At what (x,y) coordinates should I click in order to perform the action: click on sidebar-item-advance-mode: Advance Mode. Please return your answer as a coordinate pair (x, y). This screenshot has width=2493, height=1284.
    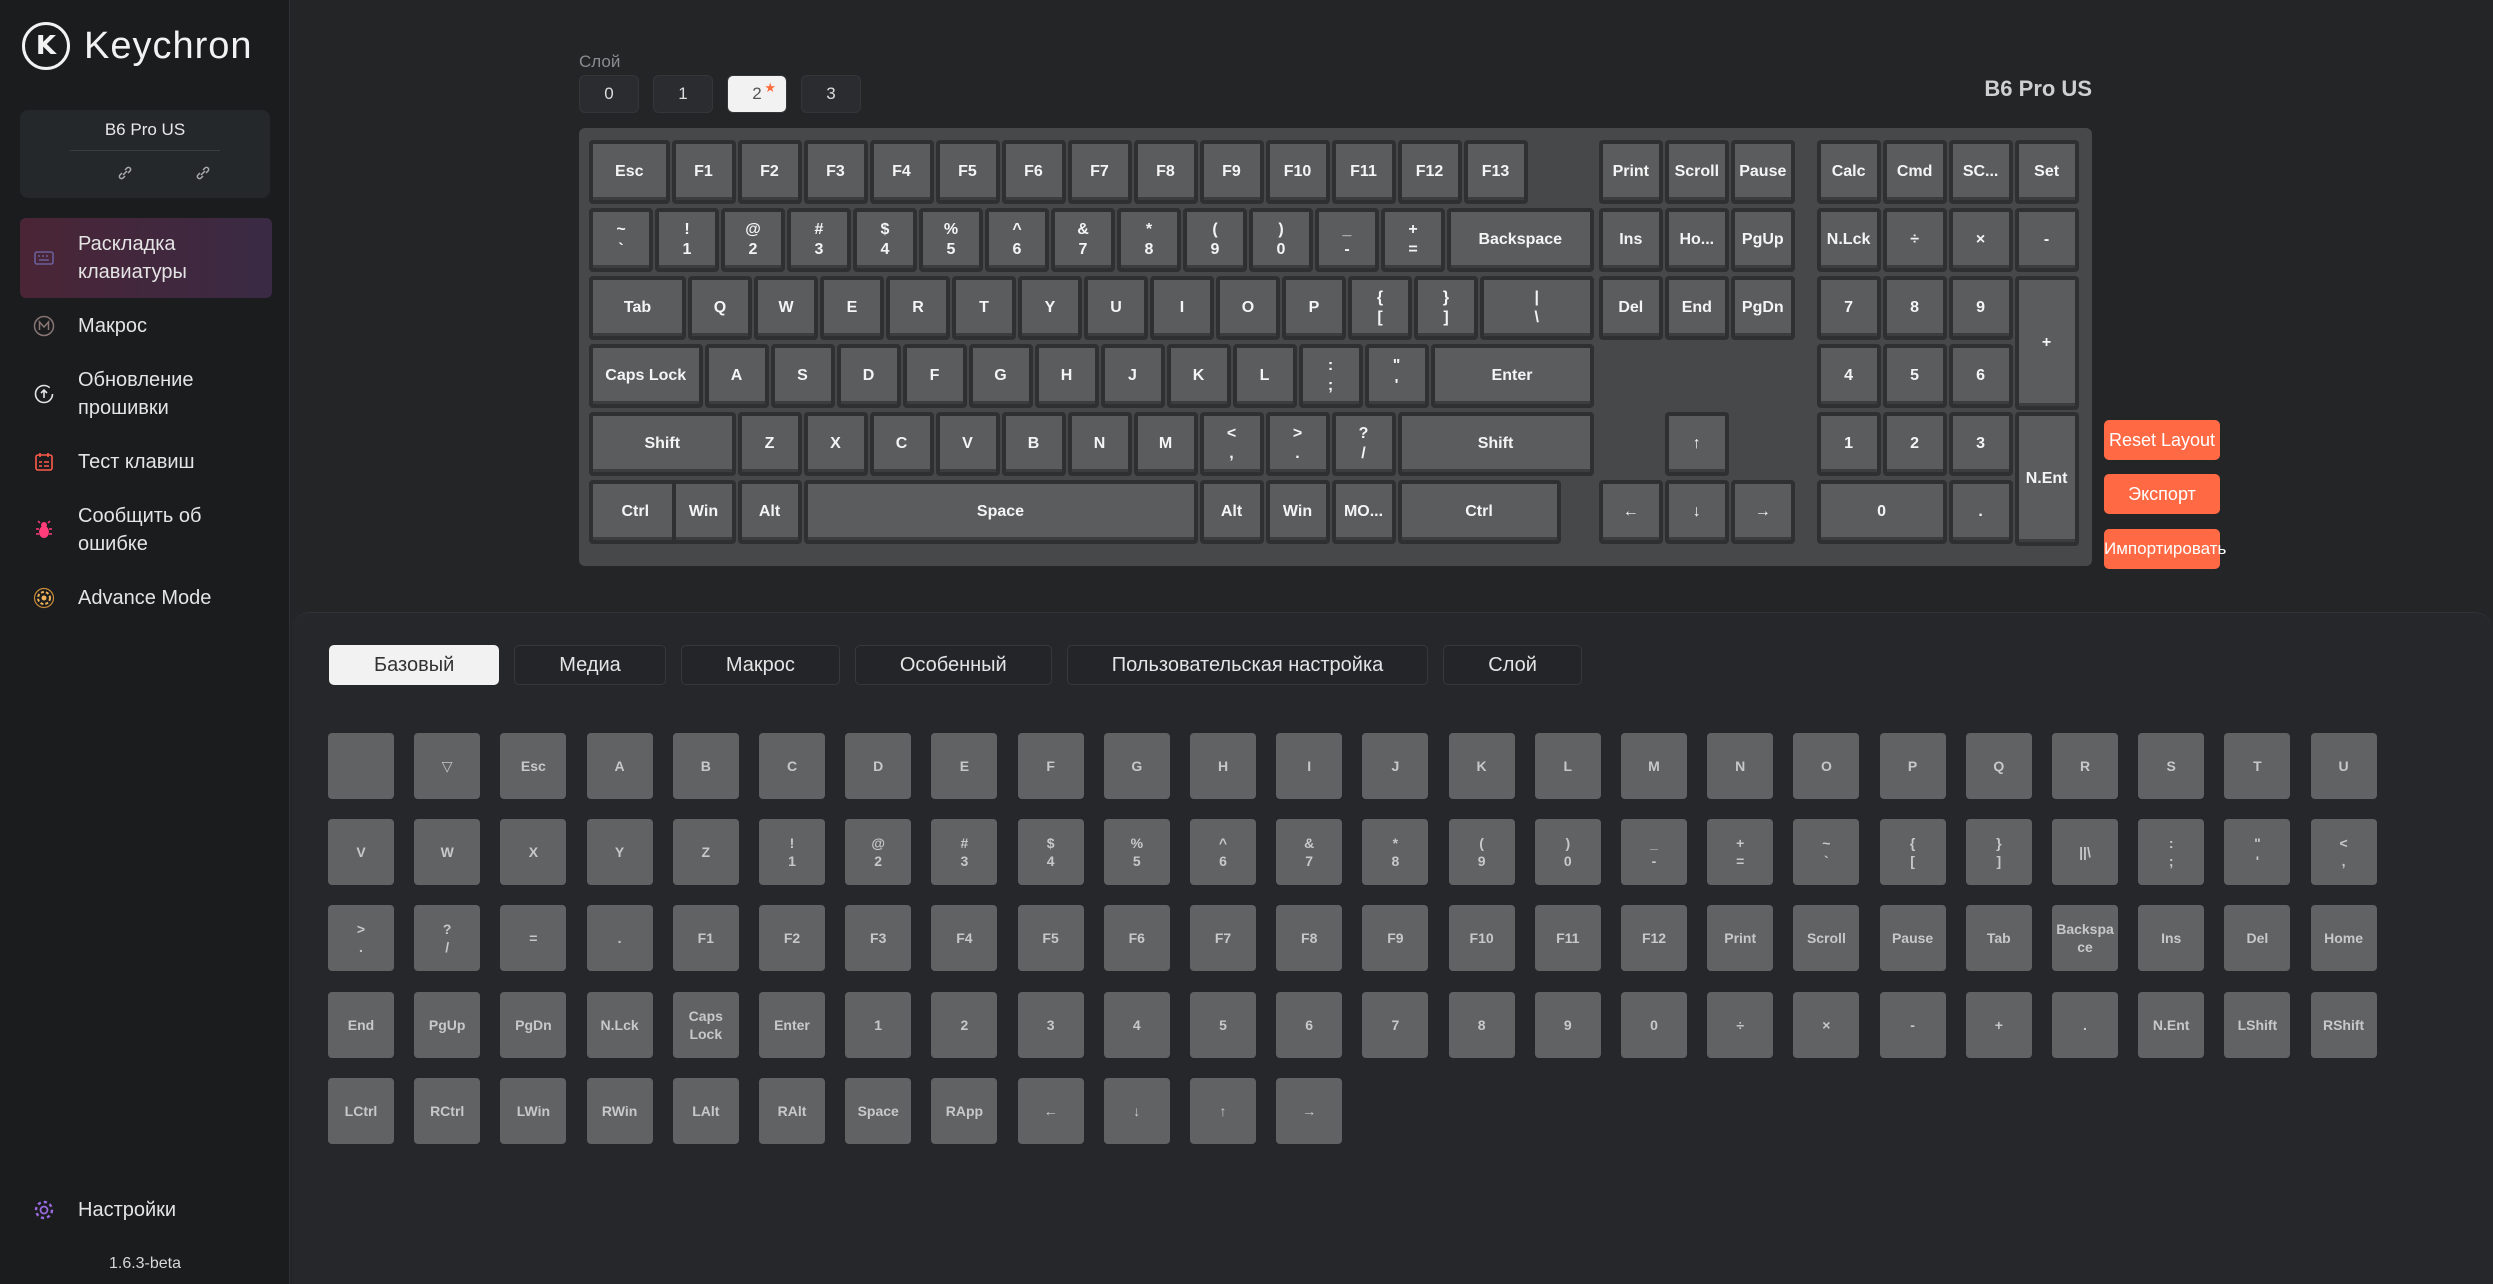
    Looking at the image, I should click on (146, 598).